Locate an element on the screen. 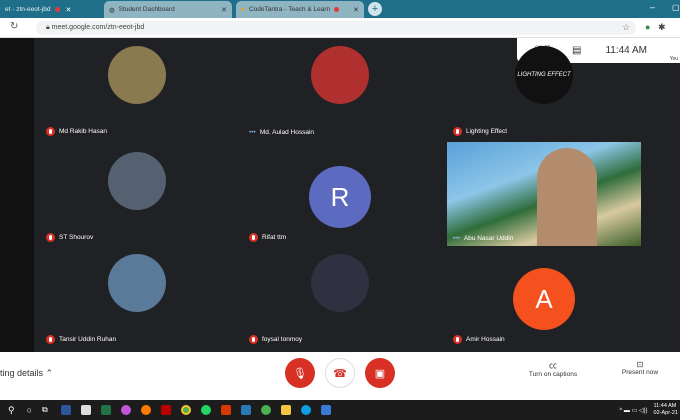 Image resolution: width=680 pixels, height=420 pixels. mic-off-icon: 🎙︎ is located at coordinates (300, 373).